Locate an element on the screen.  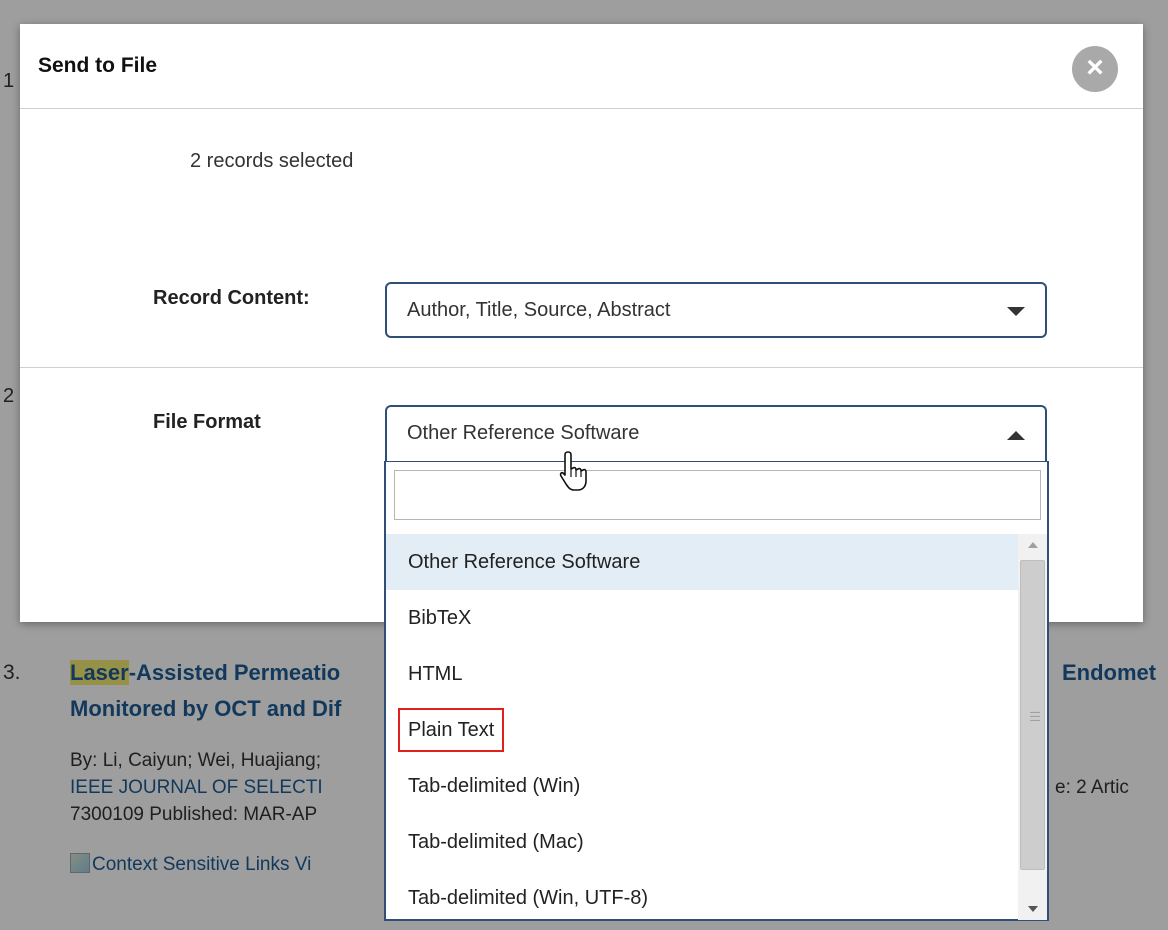
scroll-up-icon is located at coordinates (1033, 545).